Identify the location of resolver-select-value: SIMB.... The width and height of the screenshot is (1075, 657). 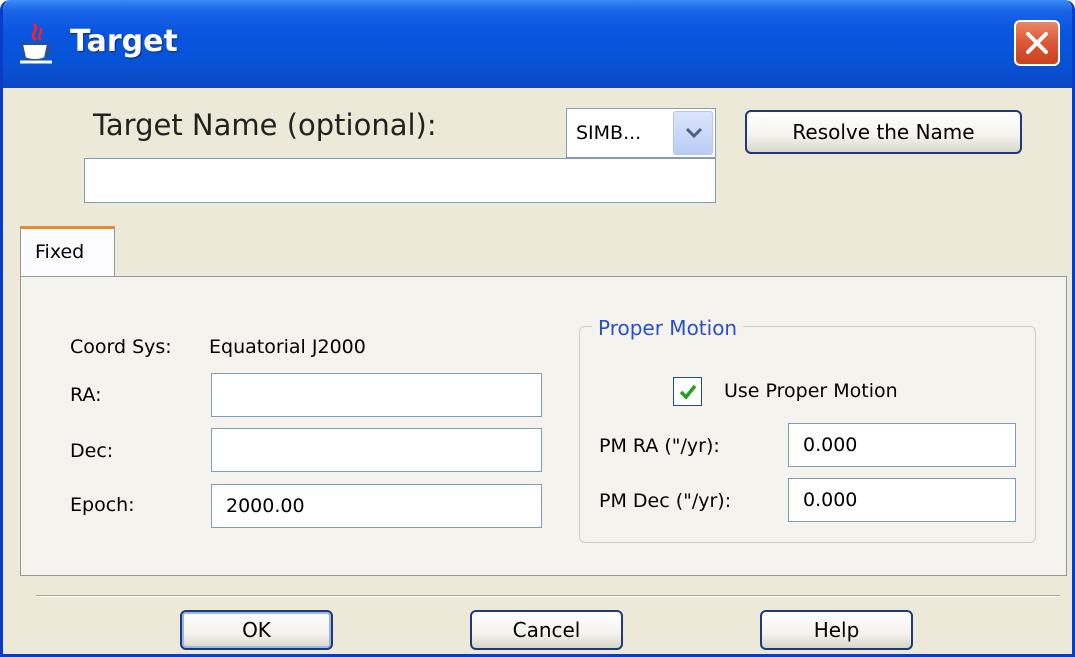
(609, 133).